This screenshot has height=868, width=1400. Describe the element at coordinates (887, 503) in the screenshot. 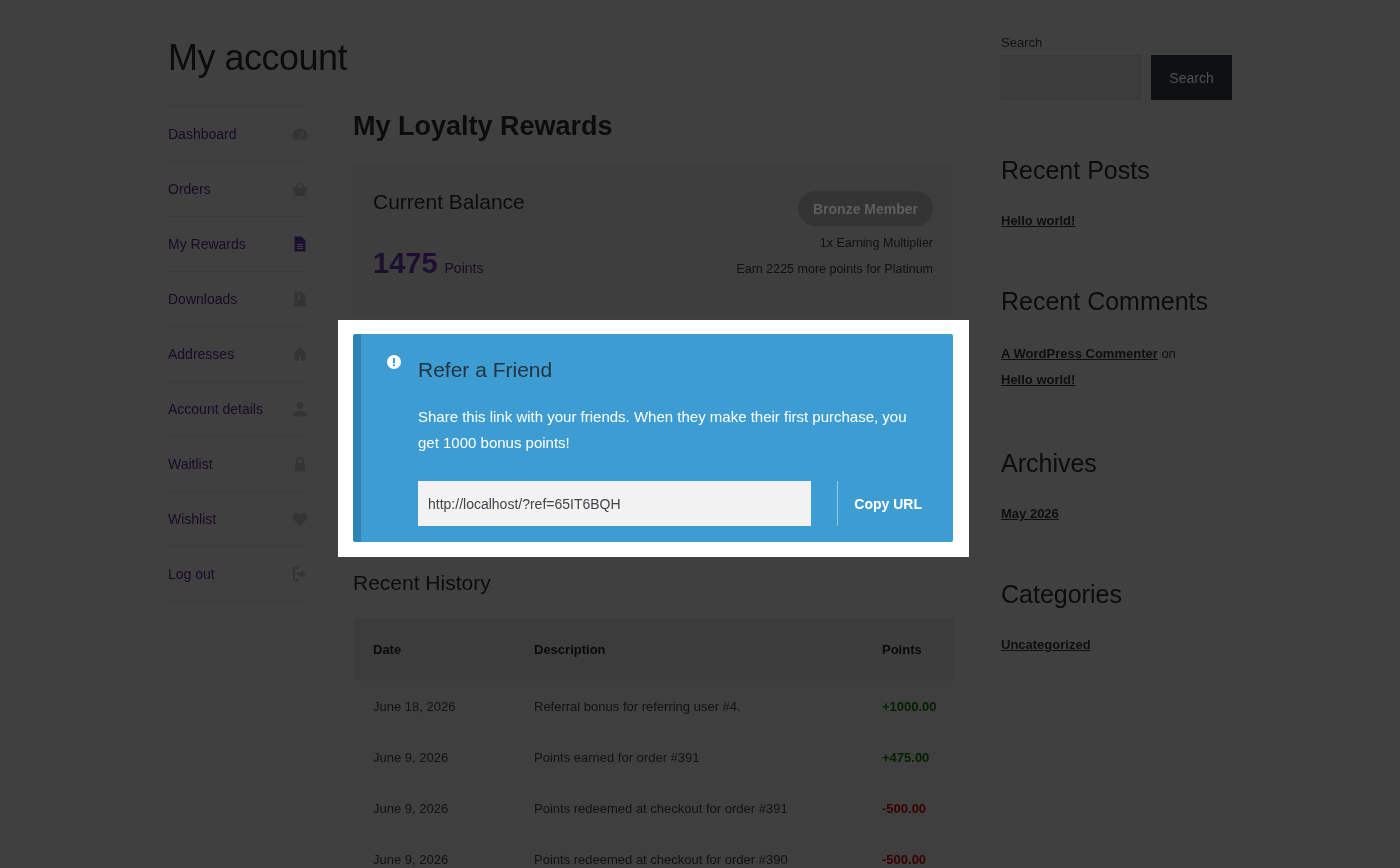

I see `copy-url-button: Copy URL` at that location.